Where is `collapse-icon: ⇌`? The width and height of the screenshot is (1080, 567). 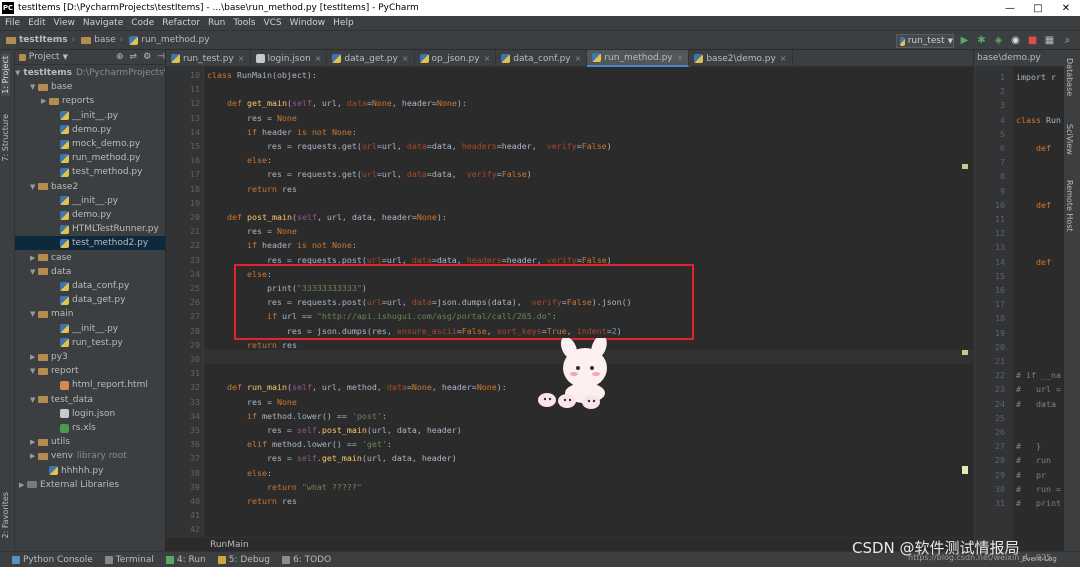 collapse-icon: ⇌ is located at coordinates (134, 57).